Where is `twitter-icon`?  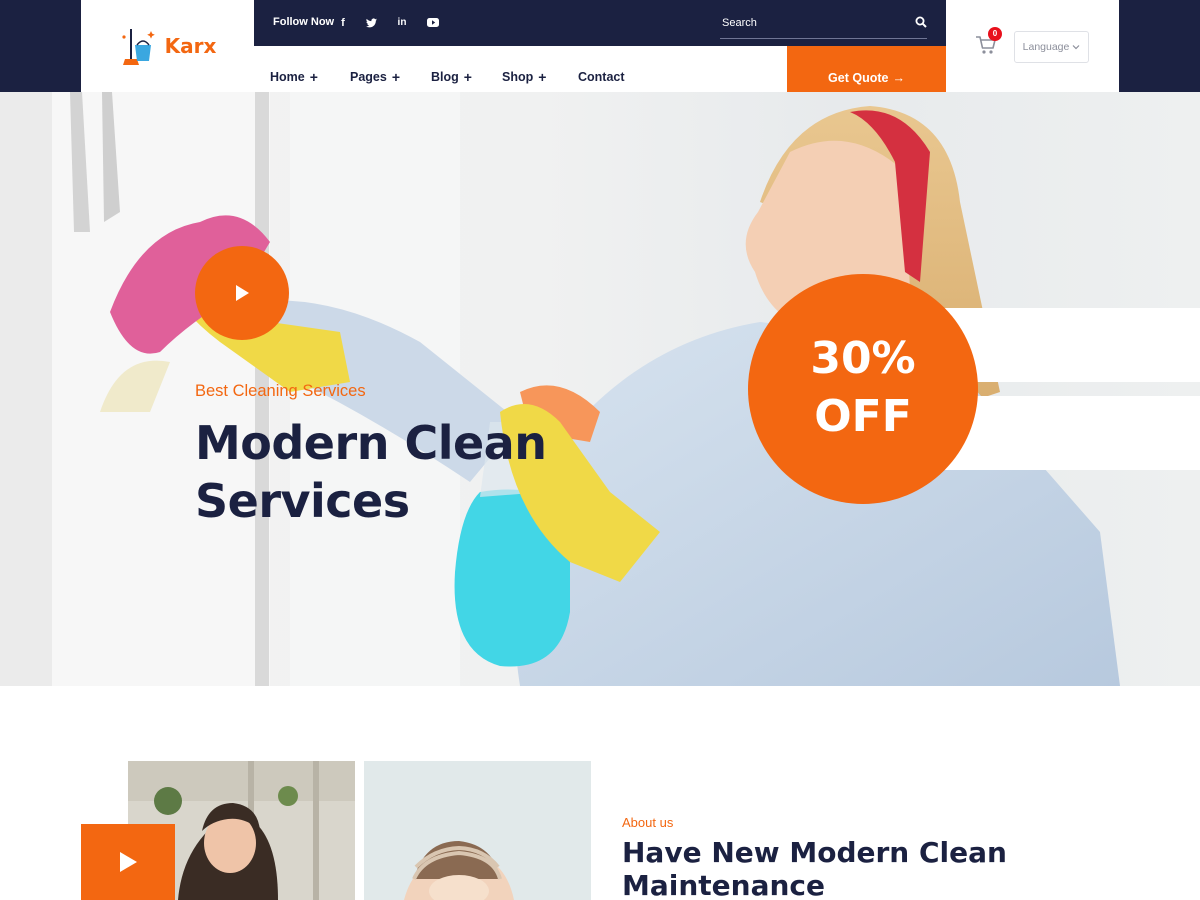 twitter-icon is located at coordinates (371, 23).